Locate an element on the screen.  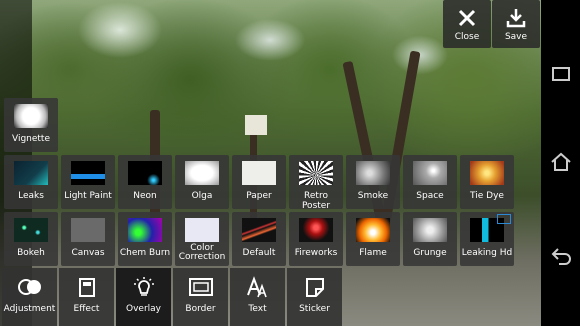
overlay-tie-dye: Tie Dye is located at coordinates (487, 182).